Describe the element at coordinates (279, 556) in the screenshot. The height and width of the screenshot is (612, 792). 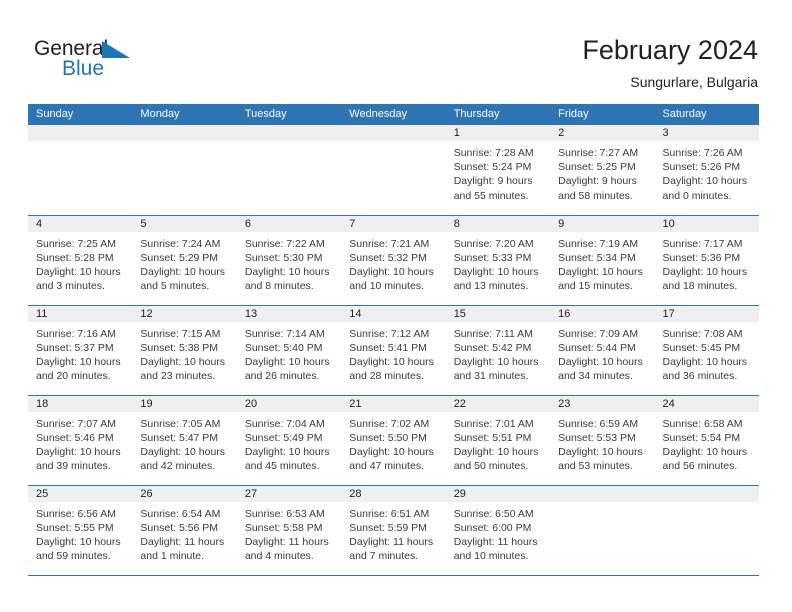
I see `day-daylight-text: and 4 minutes.` at that location.